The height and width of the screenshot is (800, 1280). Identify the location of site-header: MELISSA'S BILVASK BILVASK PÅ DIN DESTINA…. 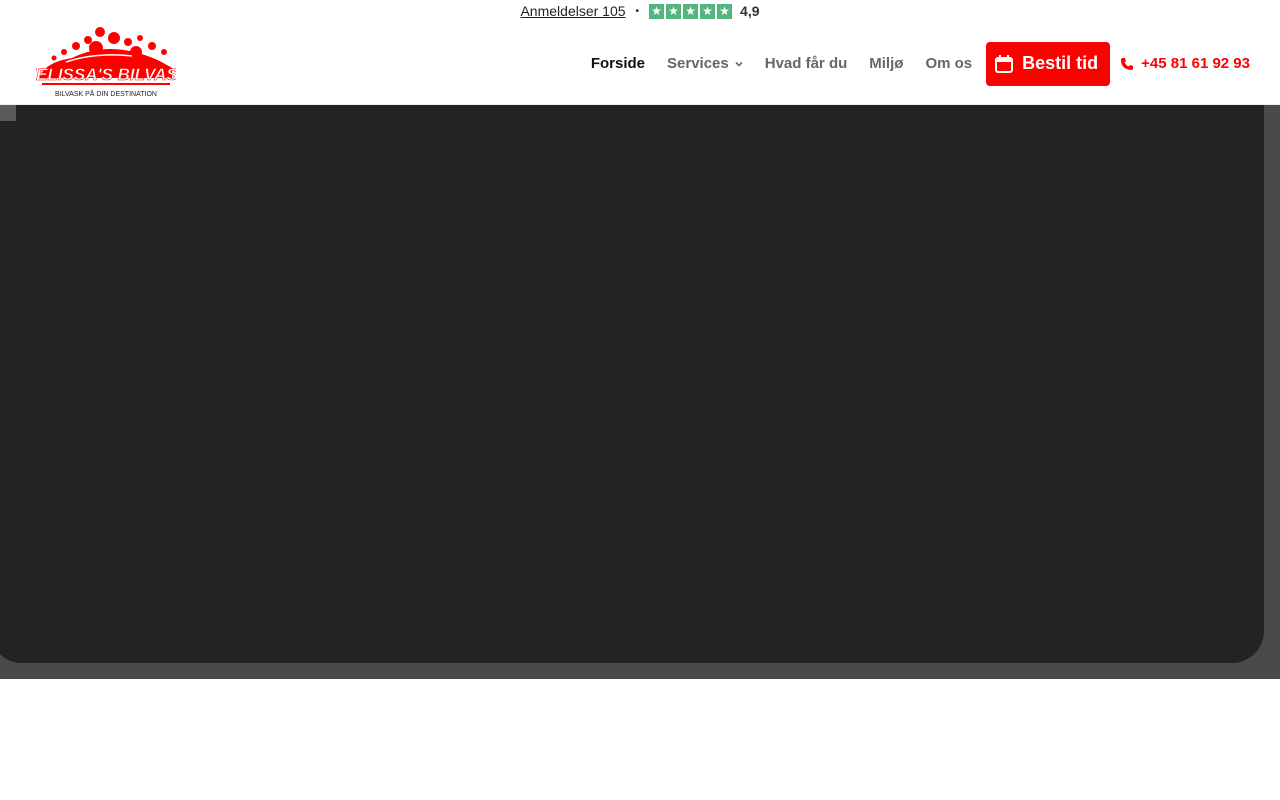
(640, 63).